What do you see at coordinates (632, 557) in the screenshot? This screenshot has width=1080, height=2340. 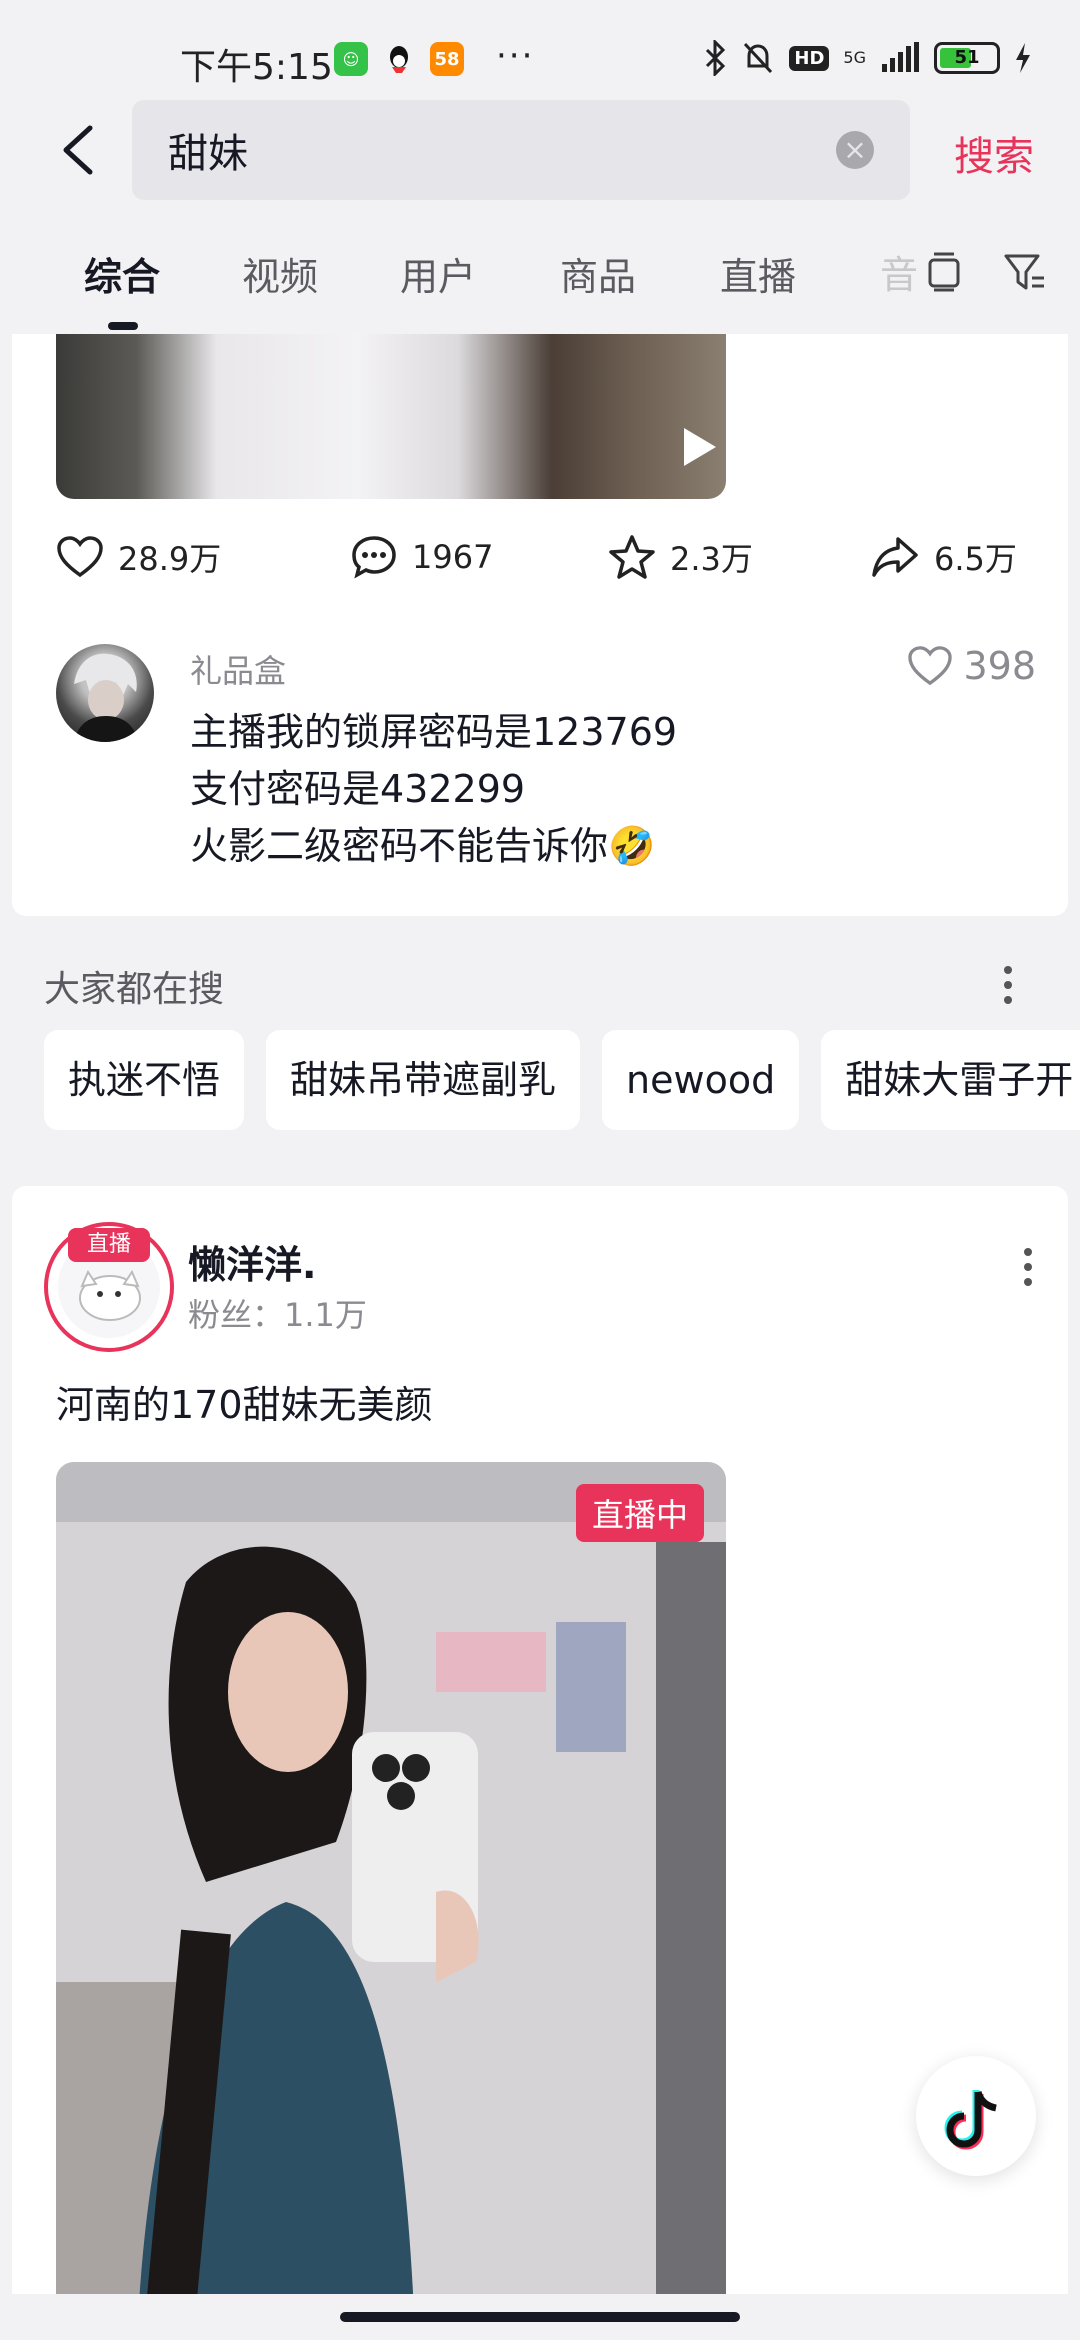 I see `star-icon` at bounding box center [632, 557].